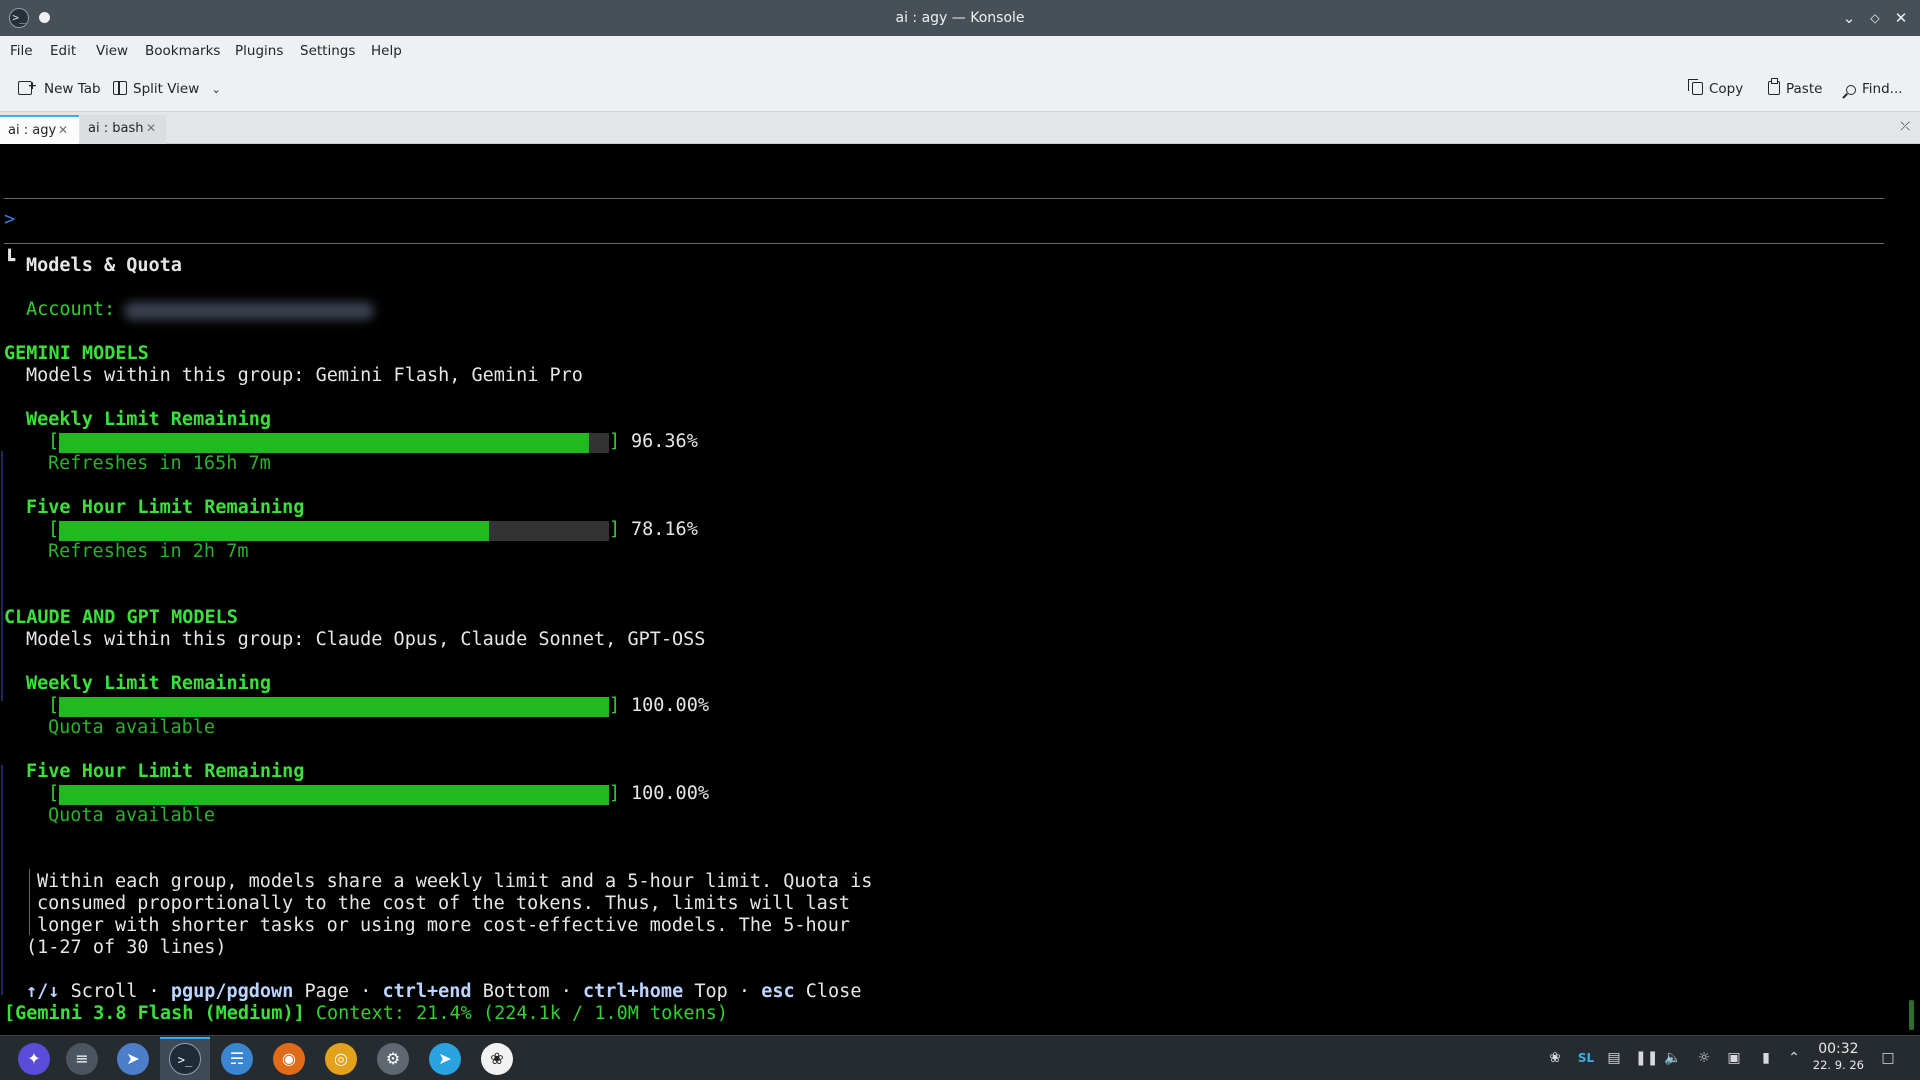  Describe the element at coordinates (71, 309) in the screenshot. I see `account-label: Account:` at that location.